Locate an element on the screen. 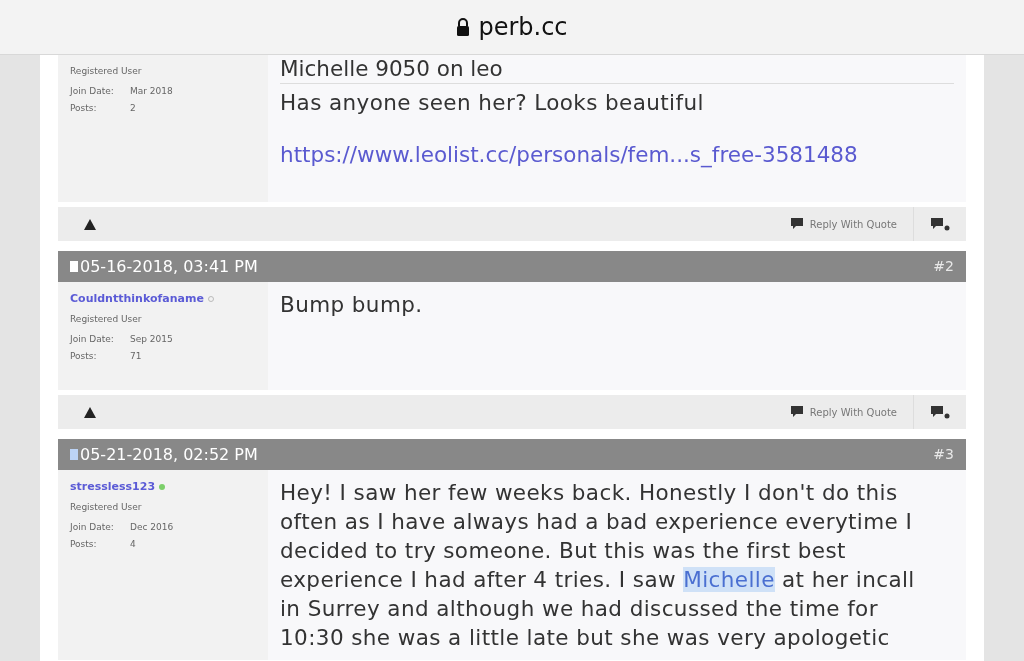 Image resolution: width=1024 pixels, height=661 pixels. username-link: stressless123 is located at coordinates (113, 486).